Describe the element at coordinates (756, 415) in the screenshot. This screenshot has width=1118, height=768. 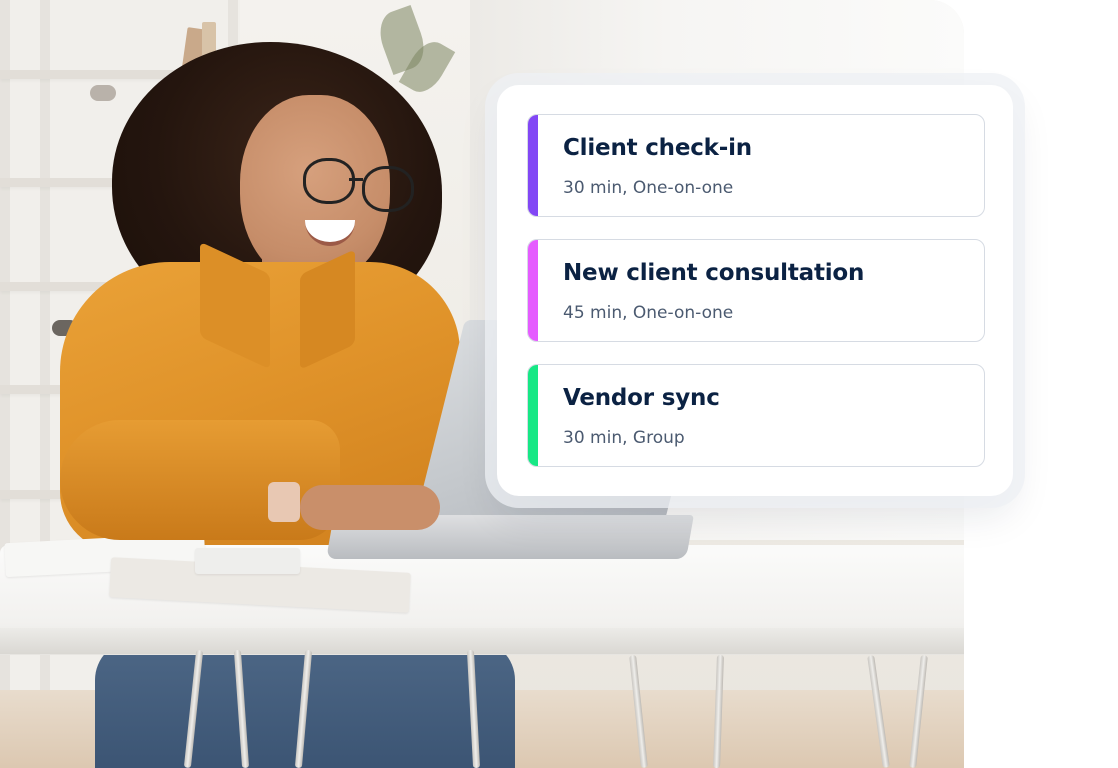
I see `event-type-card-vendor-sync: Vendor sync 30 min, Group` at that location.